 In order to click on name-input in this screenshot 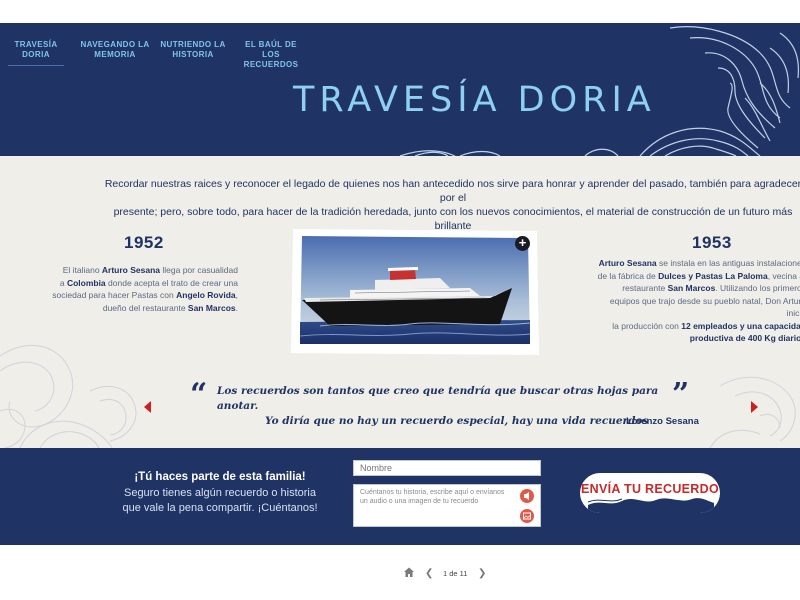, I will do `click(447, 468)`.